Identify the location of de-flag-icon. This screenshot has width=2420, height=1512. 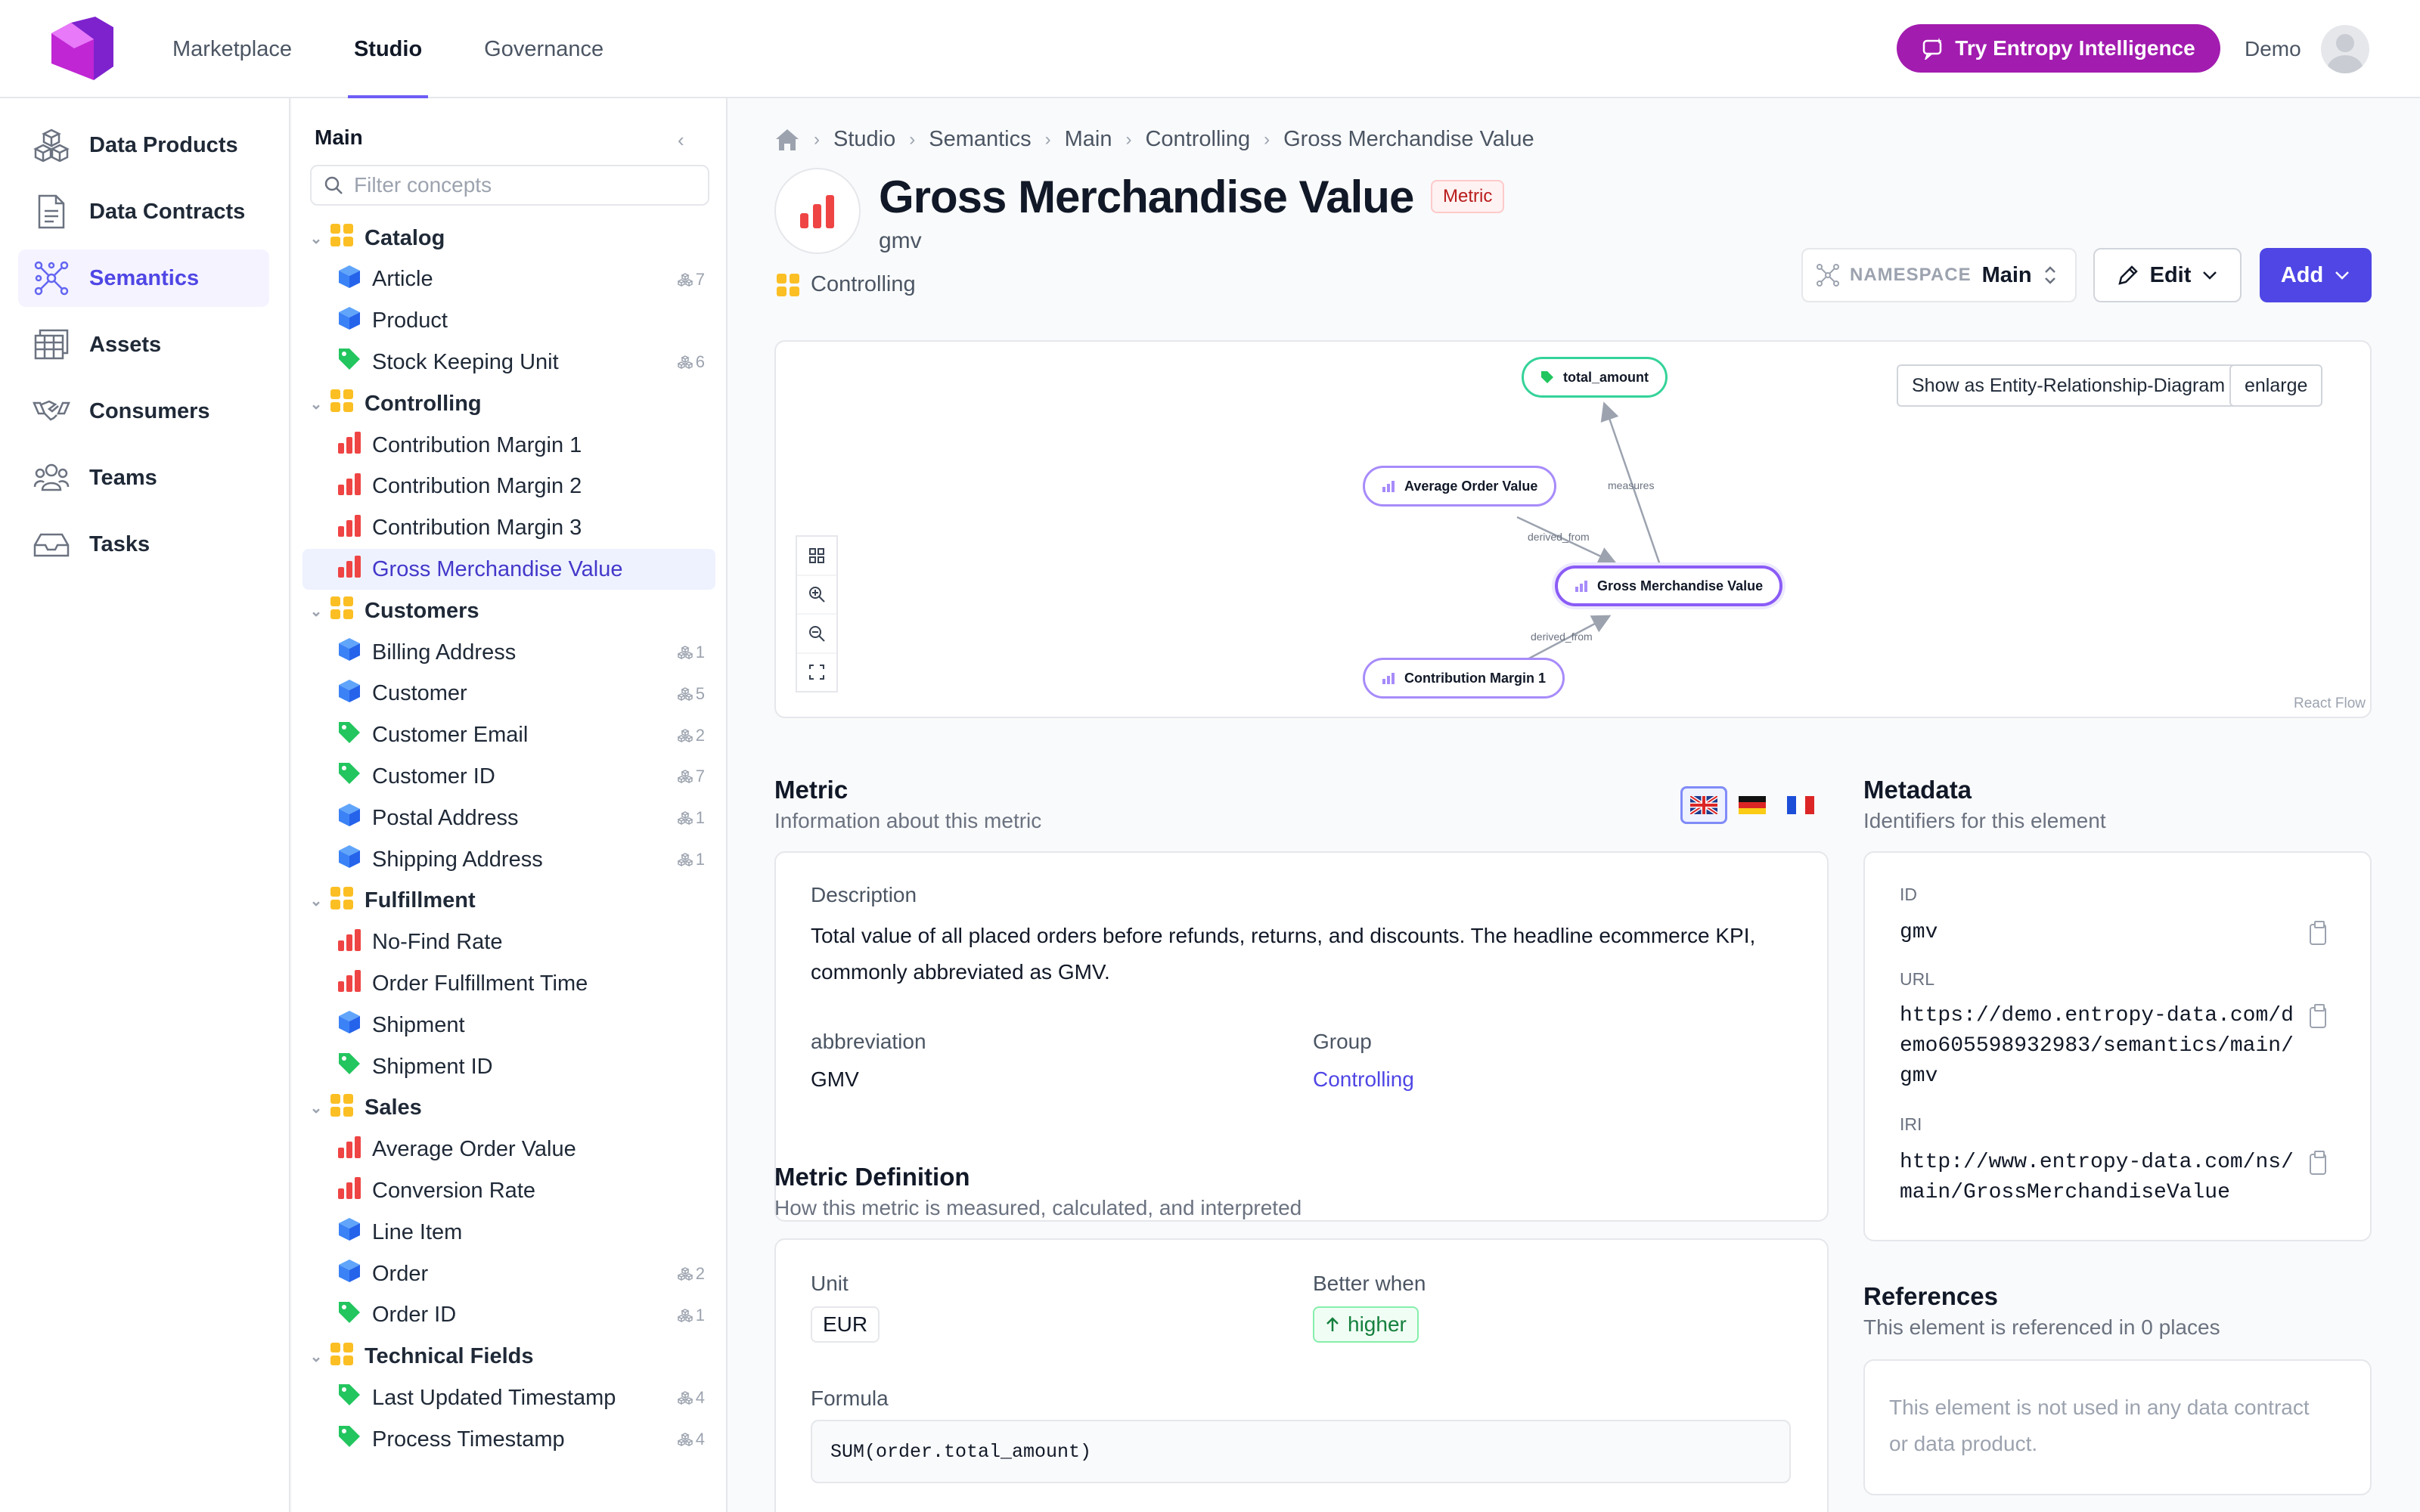
(1752, 805).